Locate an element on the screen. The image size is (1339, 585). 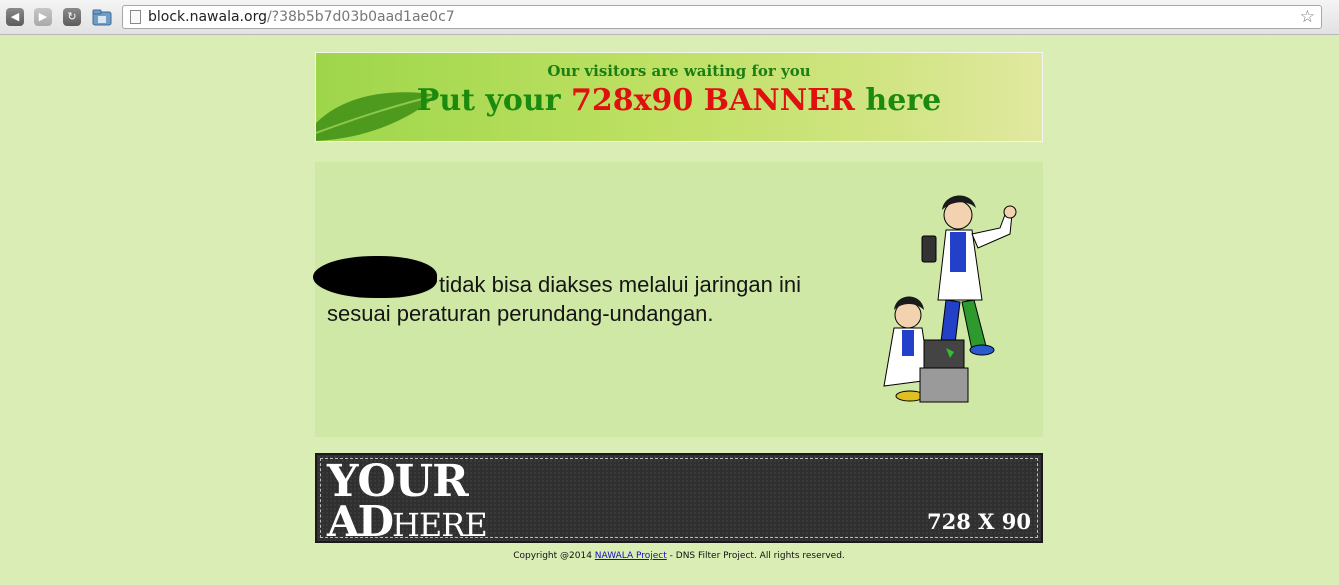
reload-button: ↻ is located at coordinates (72, 17).